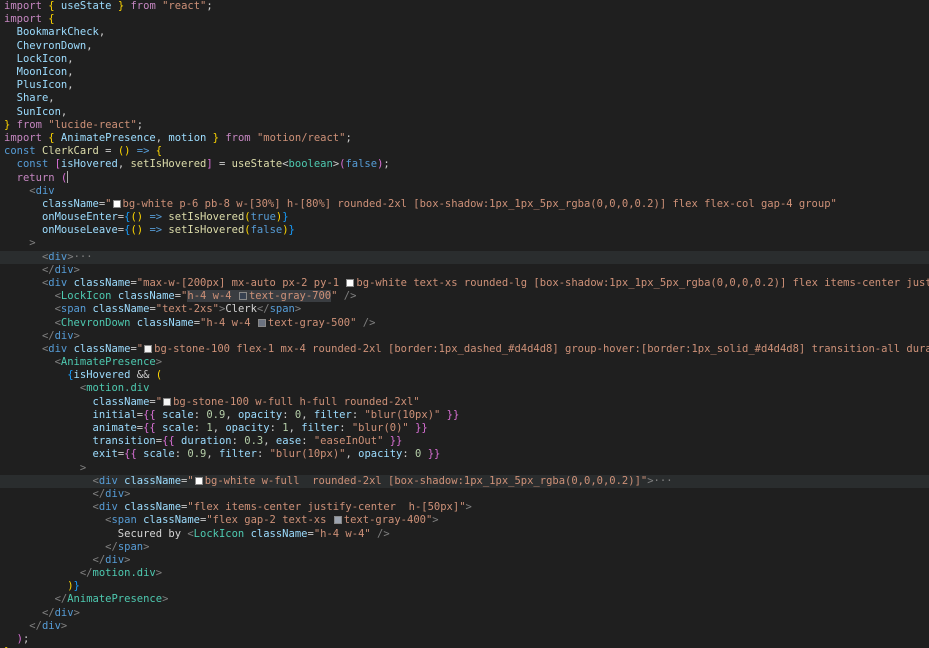  What do you see at coordinates (29, 19) in the screenshot?
I see `code-line-text: import {` at bounding box center [29, 19].